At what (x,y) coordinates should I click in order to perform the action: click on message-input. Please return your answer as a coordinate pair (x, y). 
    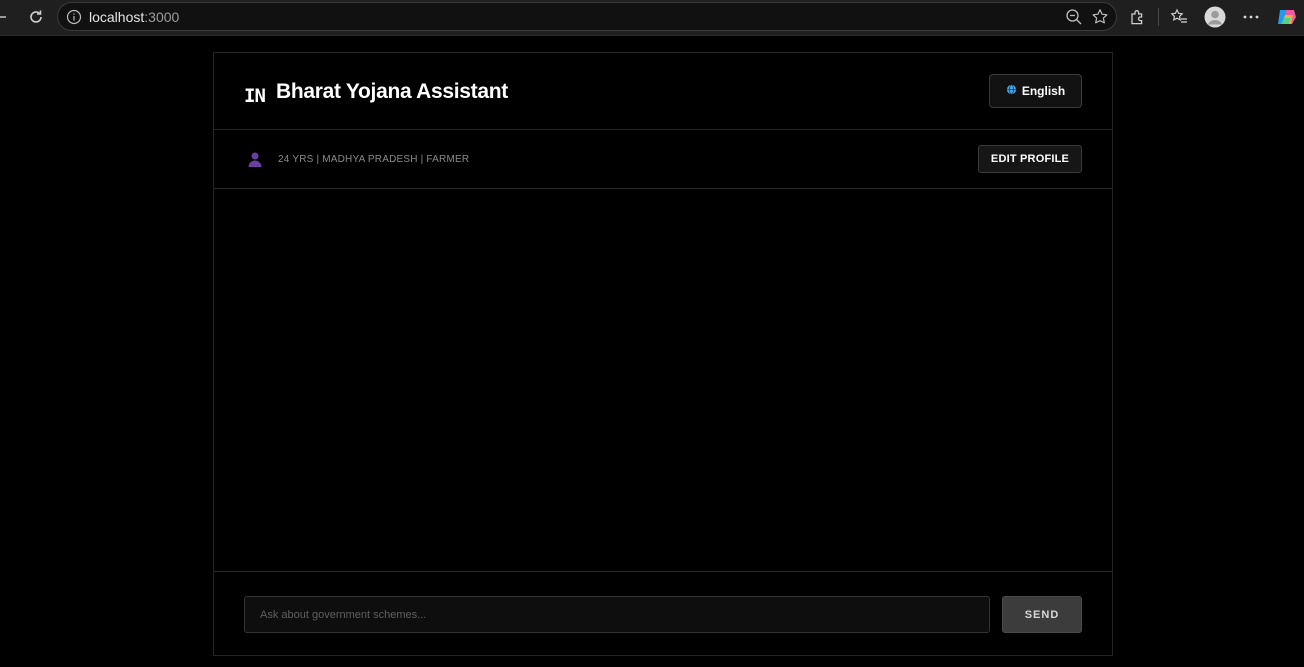
    Looking at the image, I should click on (617, 614).